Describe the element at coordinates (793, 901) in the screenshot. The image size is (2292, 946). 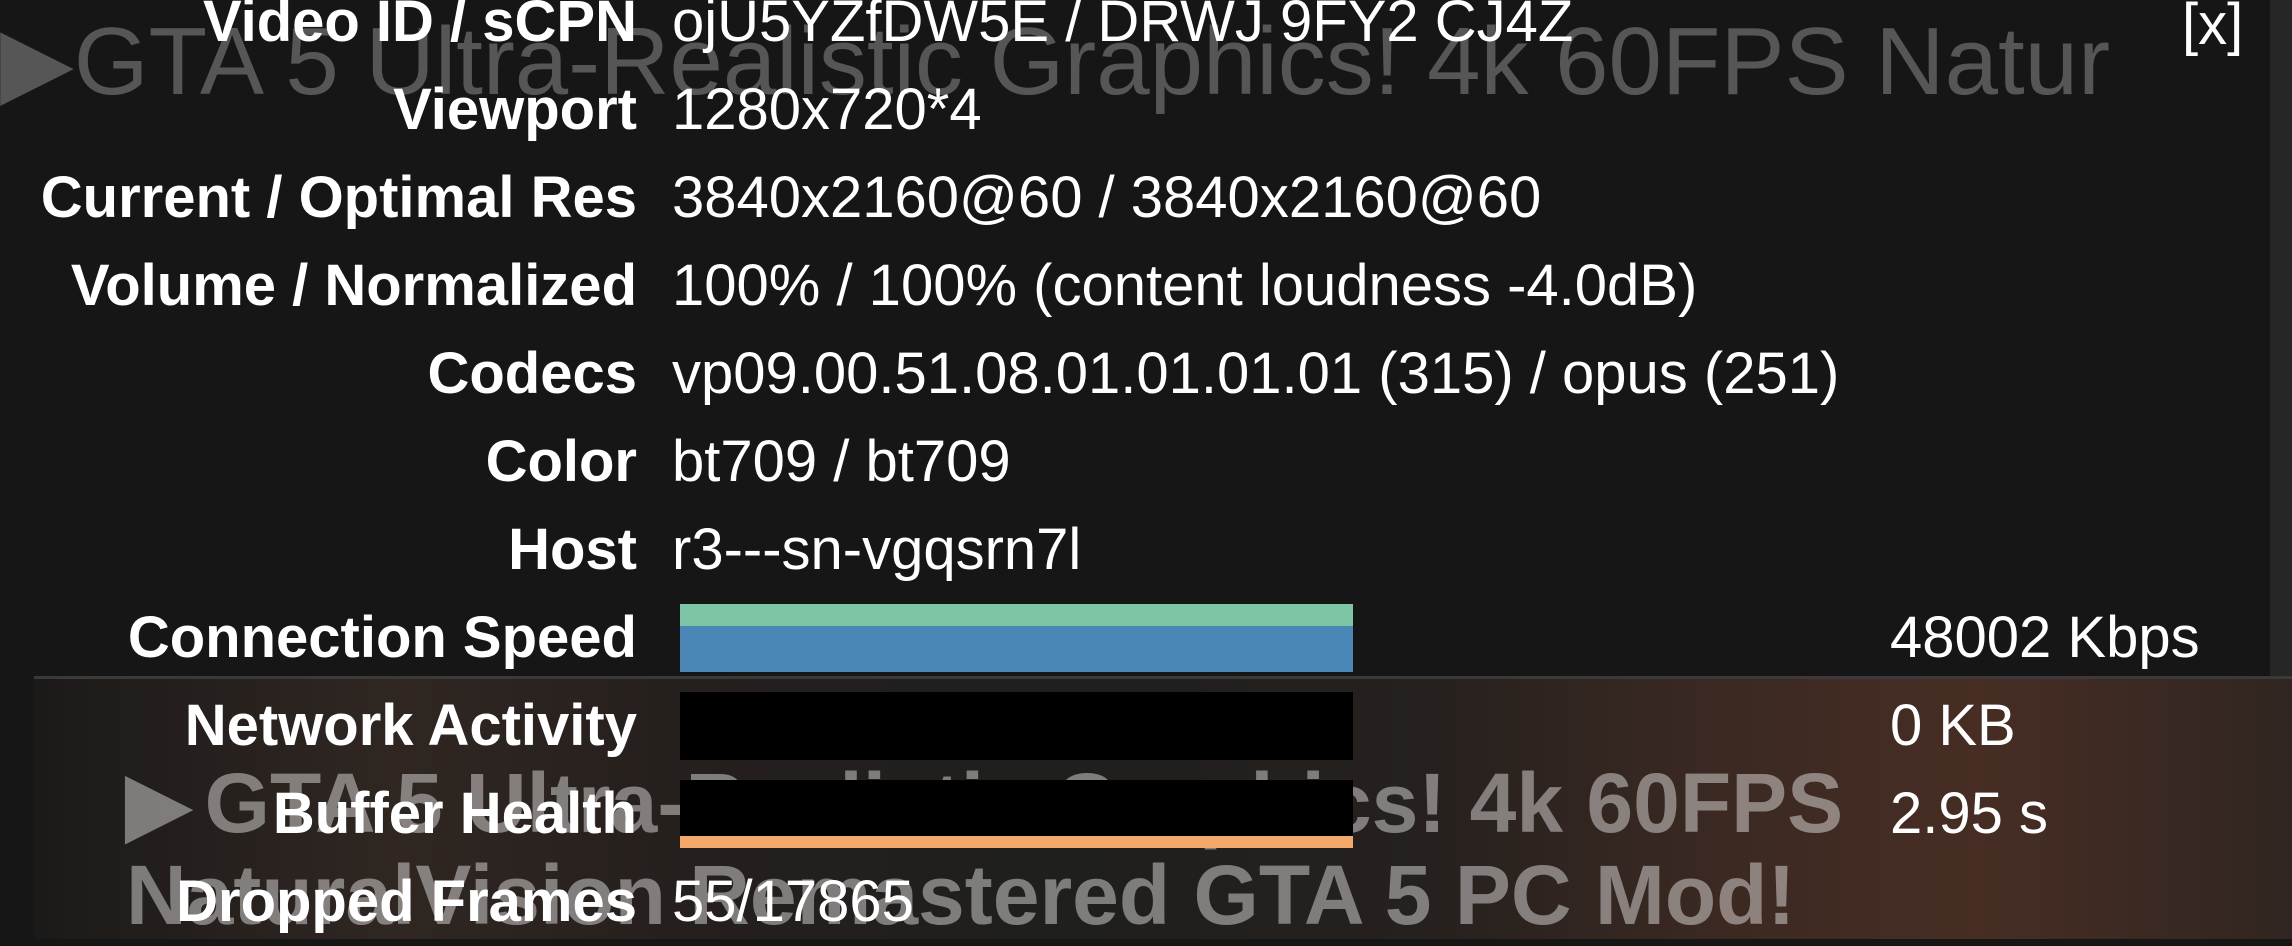
I see `stat-value: 55/17865` at that location.